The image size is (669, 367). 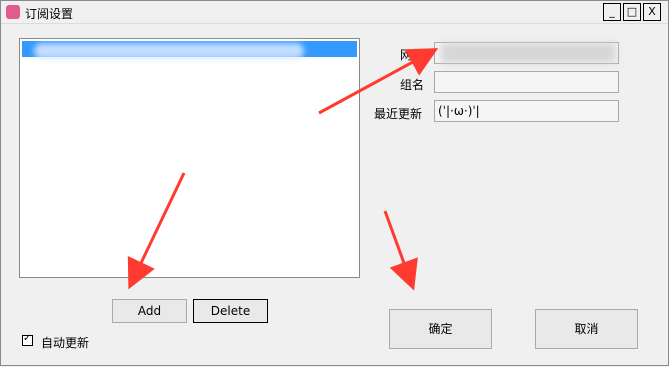 What do you see at coordinates (378, 81) in the screenshot?
I see `arrow-to-url` at bounding box center [378, 81].